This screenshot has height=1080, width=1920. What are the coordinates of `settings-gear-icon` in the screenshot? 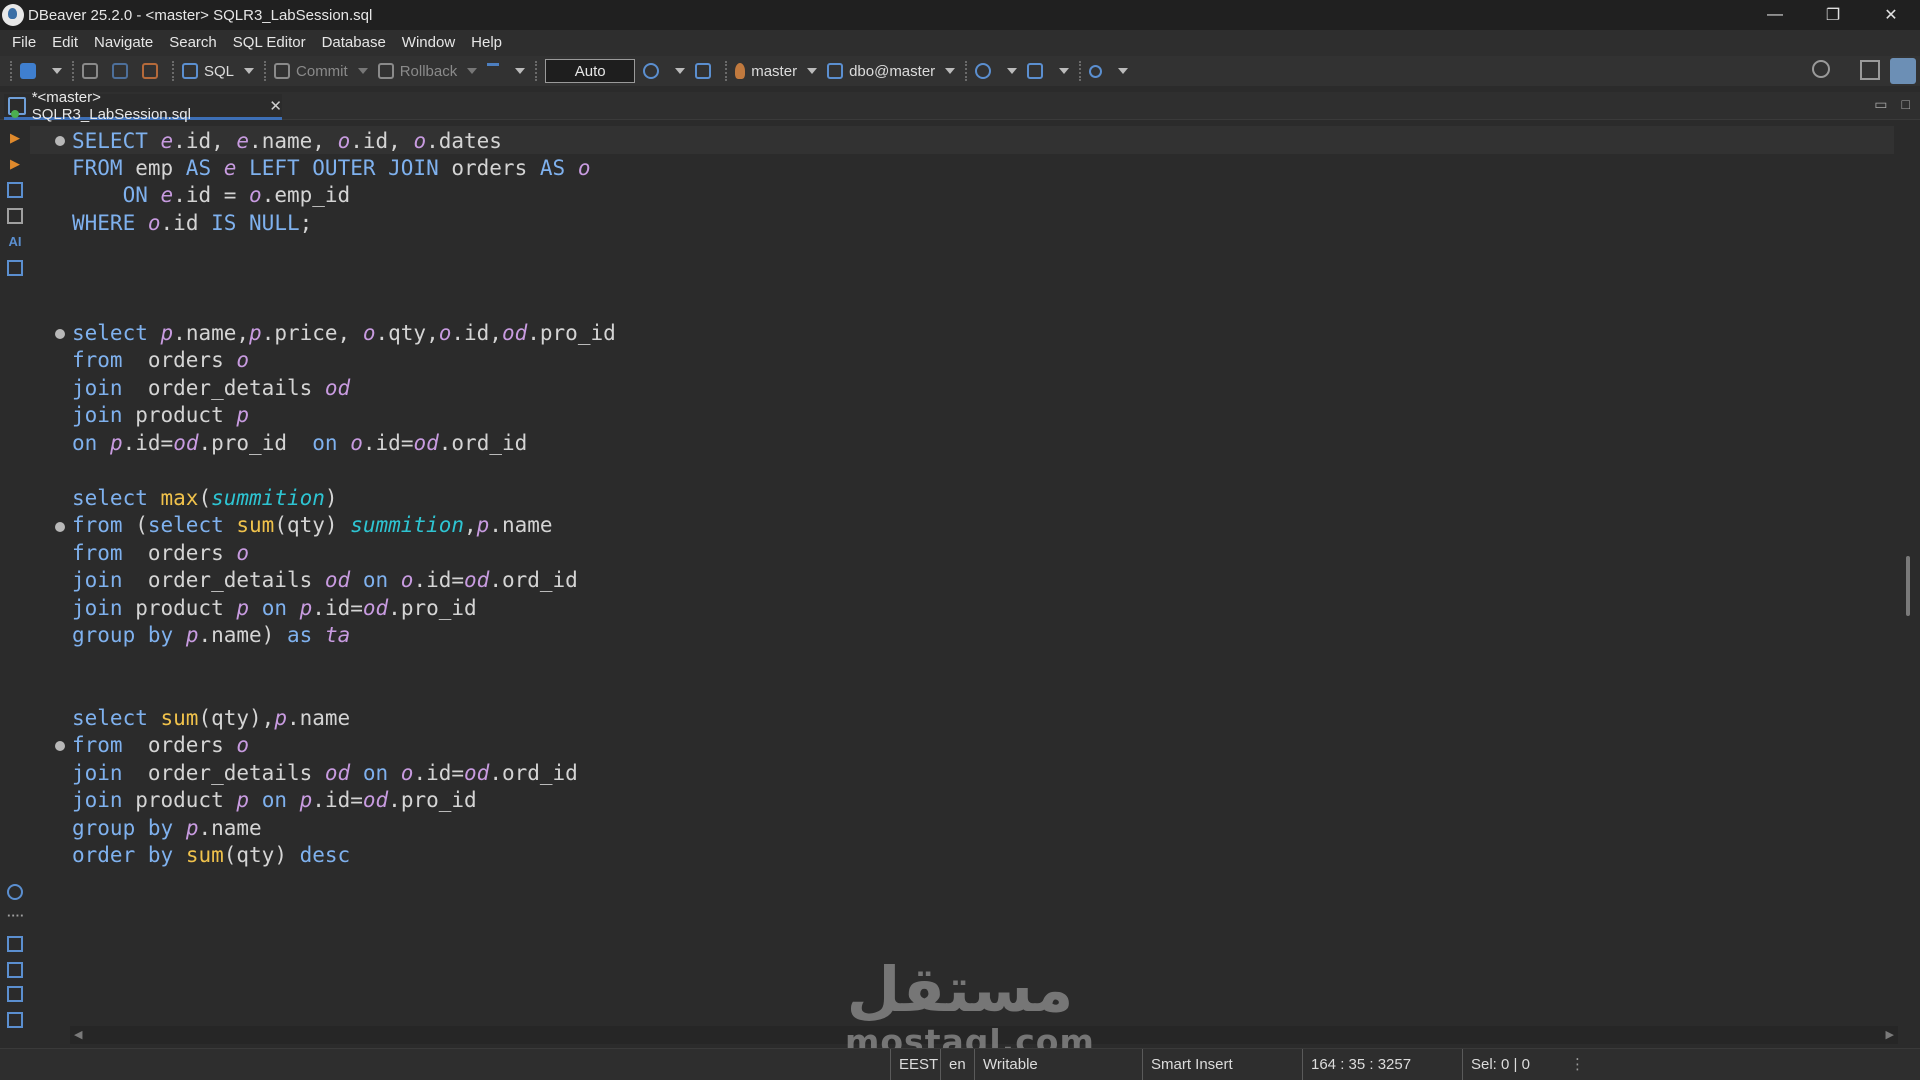 It's located at (15, 892).